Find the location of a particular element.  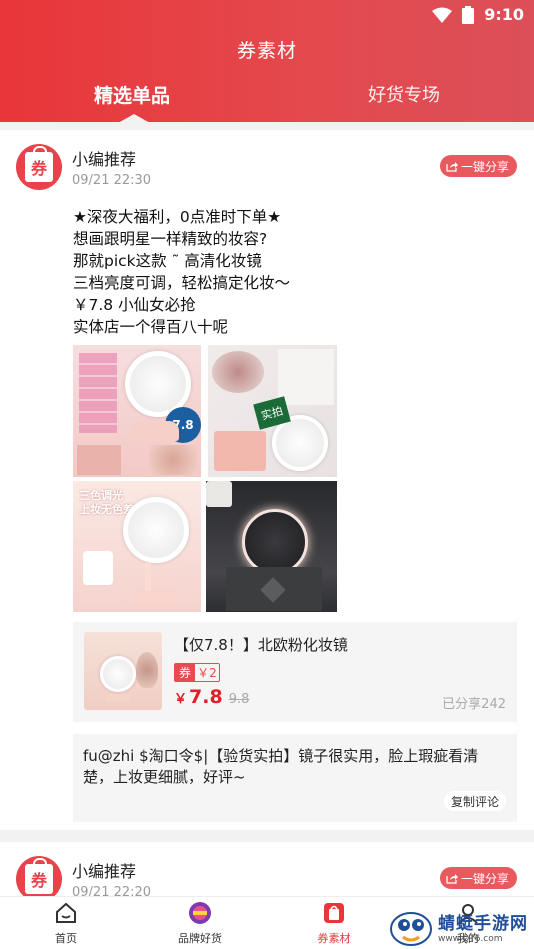

thumb-caption-graphic is located at coordinates (108, 643).